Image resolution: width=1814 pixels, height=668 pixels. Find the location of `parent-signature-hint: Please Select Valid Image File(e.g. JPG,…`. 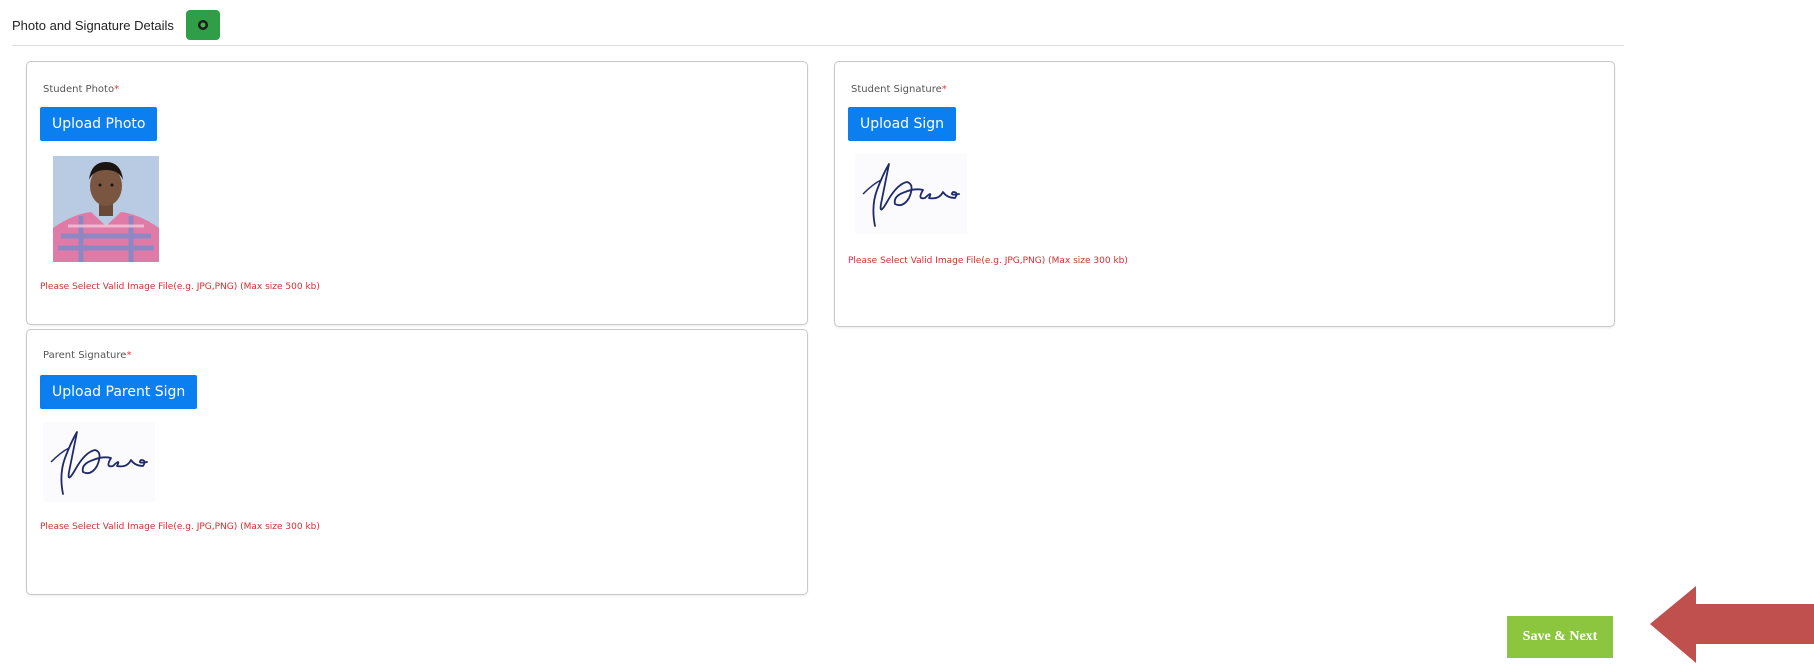

parent-signature-hint: Please Select Valid Image File(e.g. JPG,… is located at coordinates (180, 527).